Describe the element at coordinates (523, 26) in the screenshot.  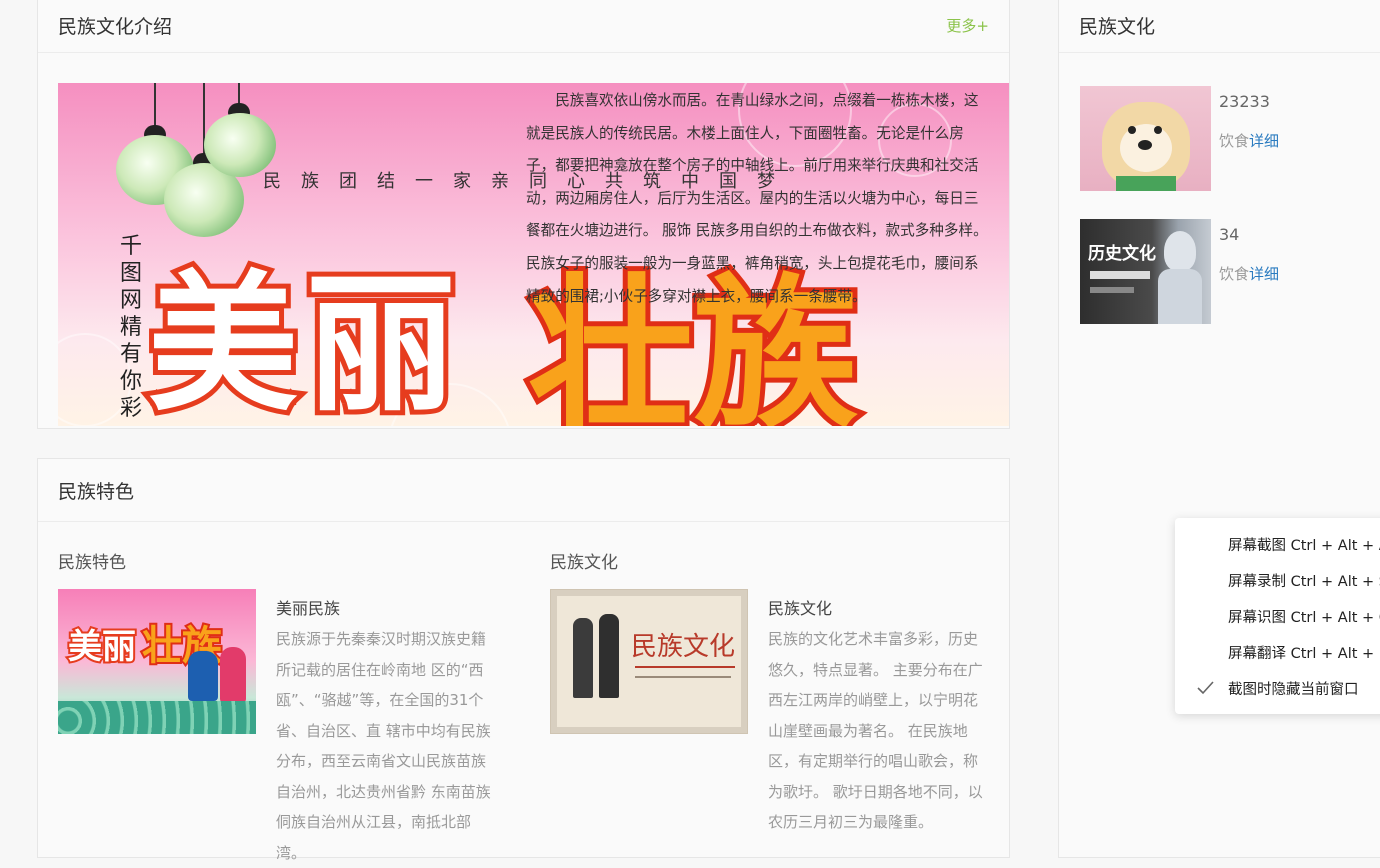
I see `intro-panel-header: 民族文化介绍 更多+` at that location.